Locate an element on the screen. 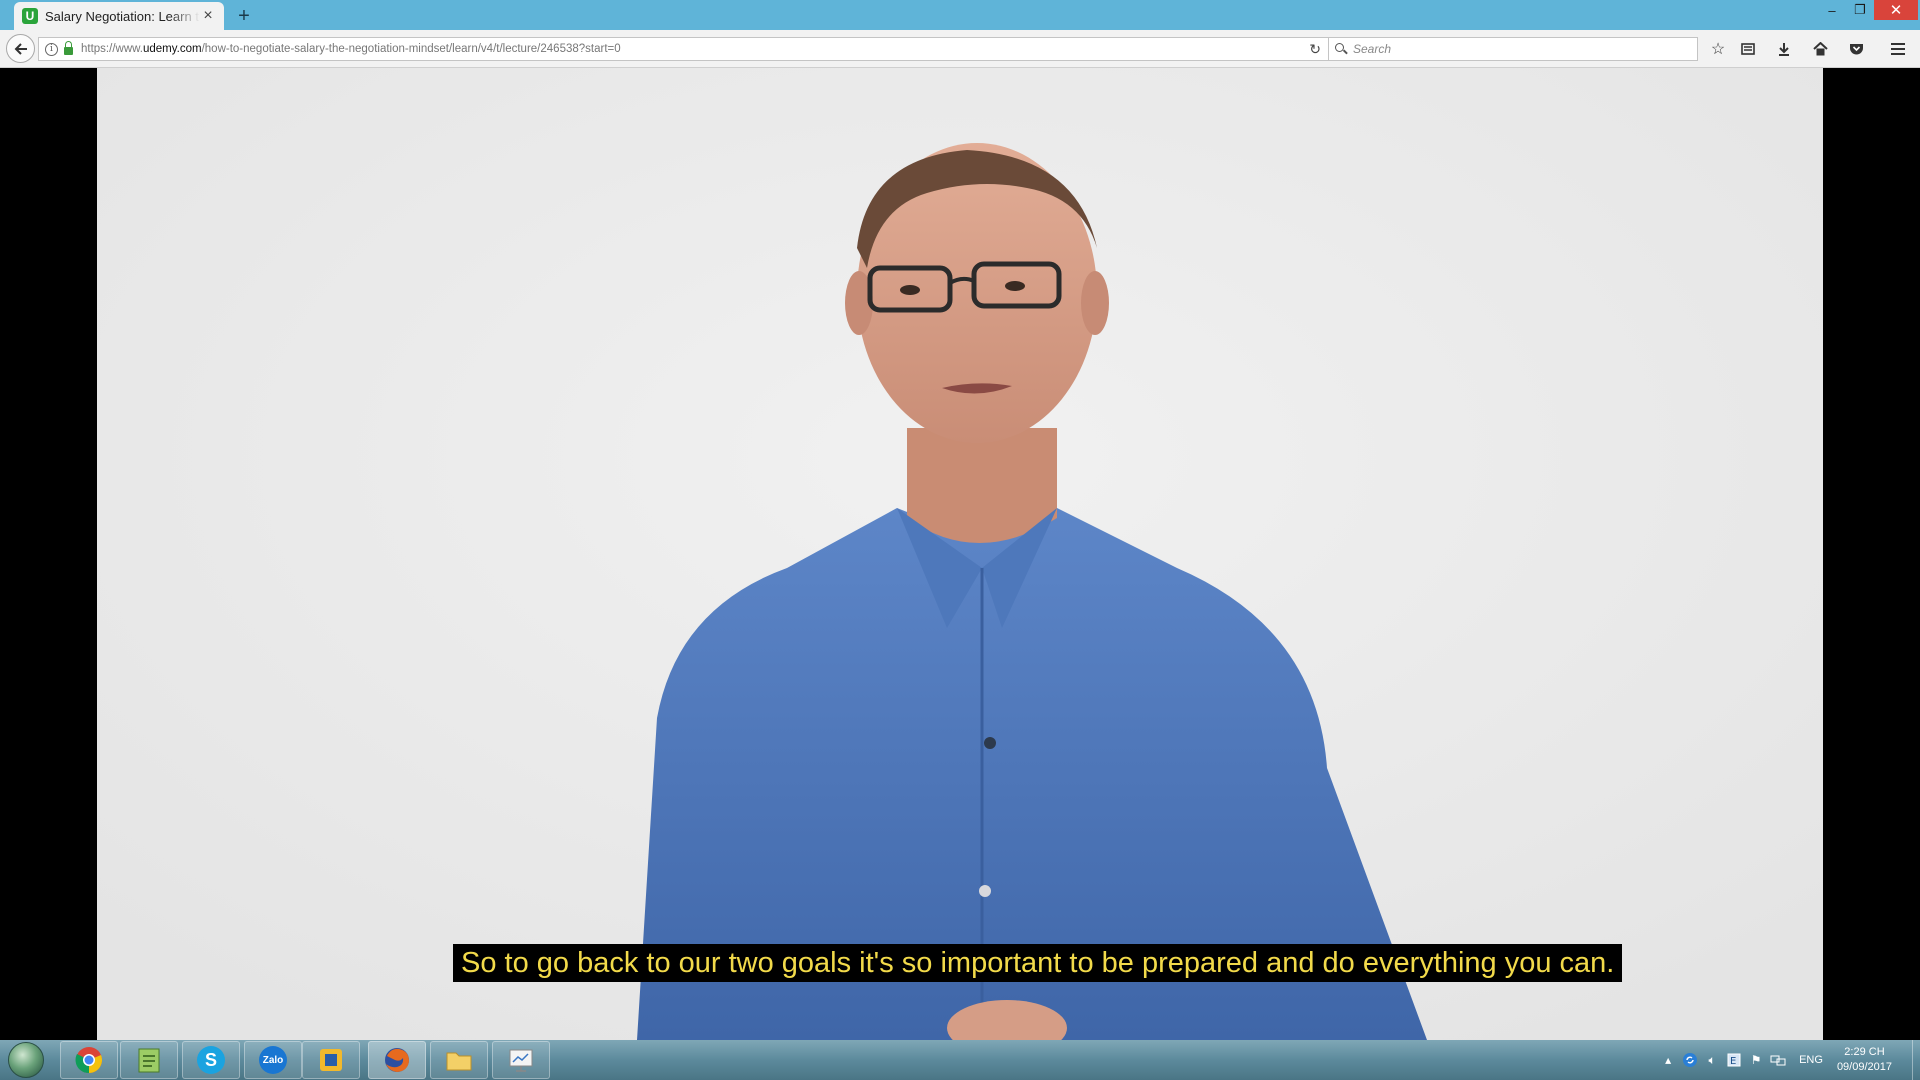  home-icon is located at coordinates (1820, 49).